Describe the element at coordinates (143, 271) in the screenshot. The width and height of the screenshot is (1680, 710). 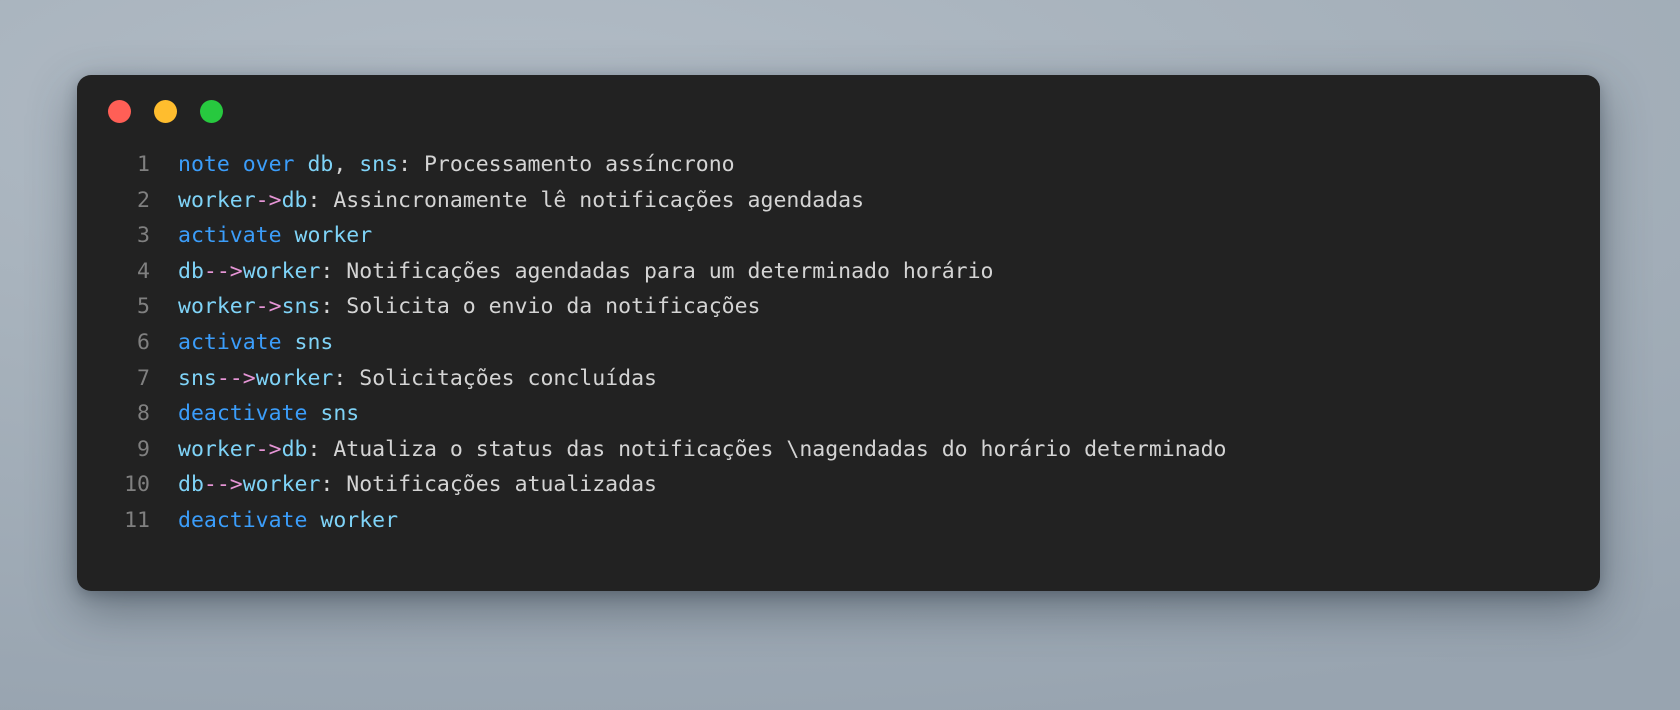
I see `line-number: 4` at that location.